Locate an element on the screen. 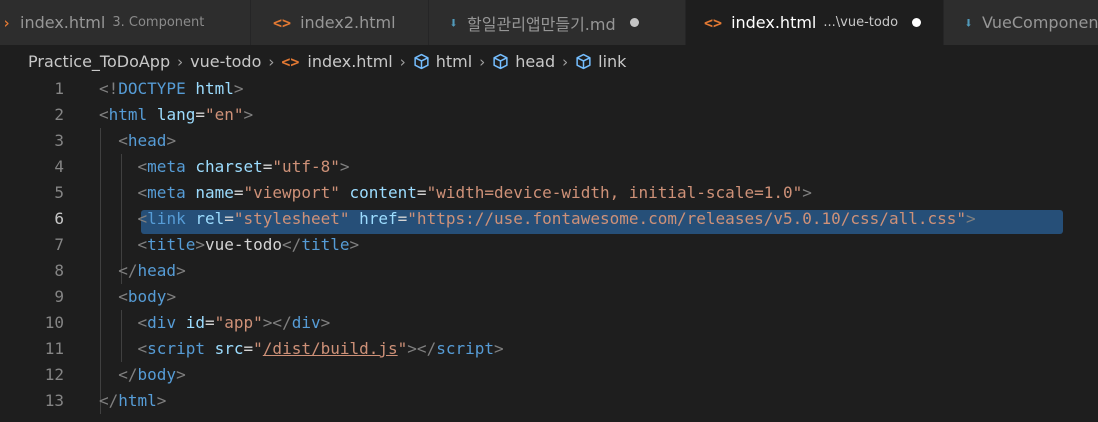 The image size is (1098, 422). line-number: 7 is located at coordinates (59, 244).